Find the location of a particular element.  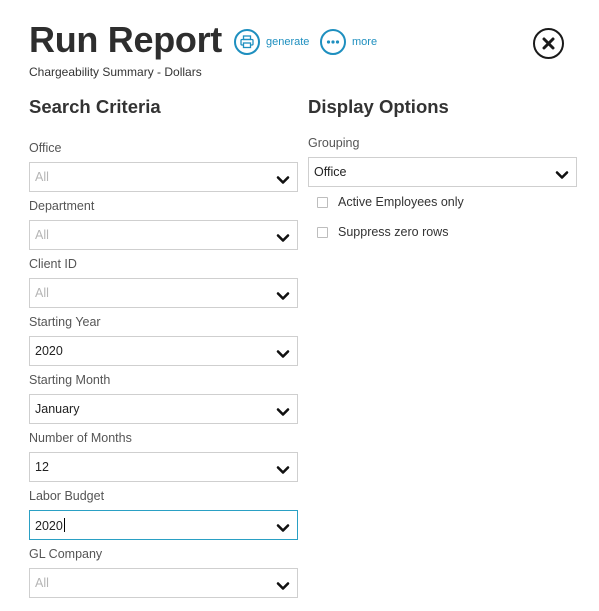

generate-label: generate is located at coordinates (288, 42).